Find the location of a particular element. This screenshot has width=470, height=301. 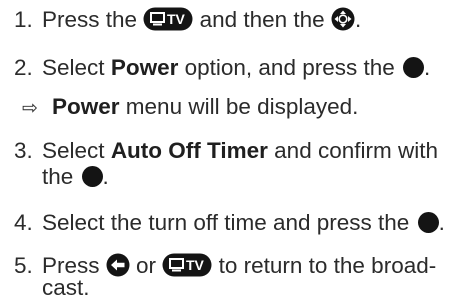

step-3: 3. Select Auto Off Timer and confirm with is located at coordinates (226, 150).